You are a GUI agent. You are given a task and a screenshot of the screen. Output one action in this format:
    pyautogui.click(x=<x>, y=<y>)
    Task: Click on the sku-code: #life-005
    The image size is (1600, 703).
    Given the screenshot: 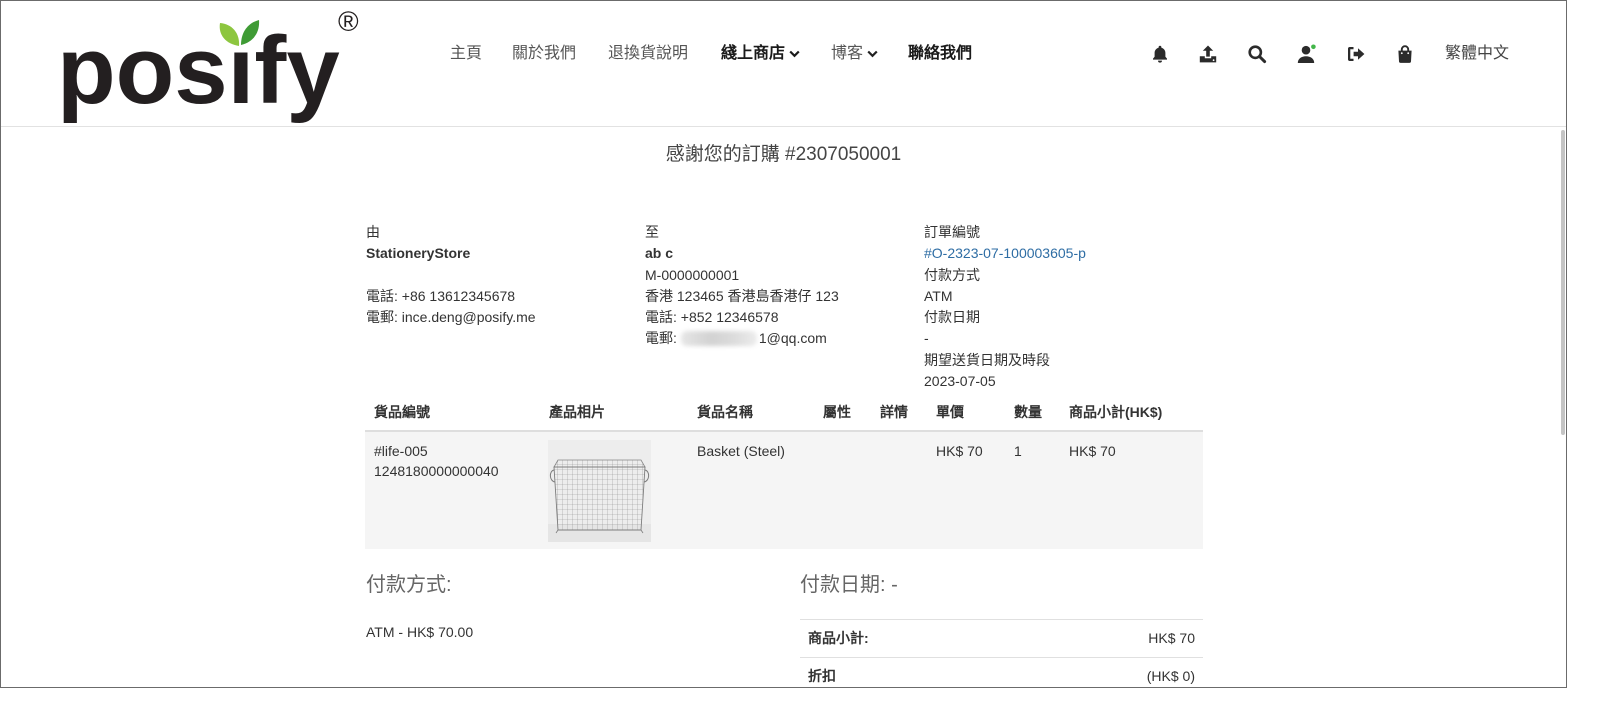 What is the action you would take?
    pyautogui.click(x=401, y=451)
    